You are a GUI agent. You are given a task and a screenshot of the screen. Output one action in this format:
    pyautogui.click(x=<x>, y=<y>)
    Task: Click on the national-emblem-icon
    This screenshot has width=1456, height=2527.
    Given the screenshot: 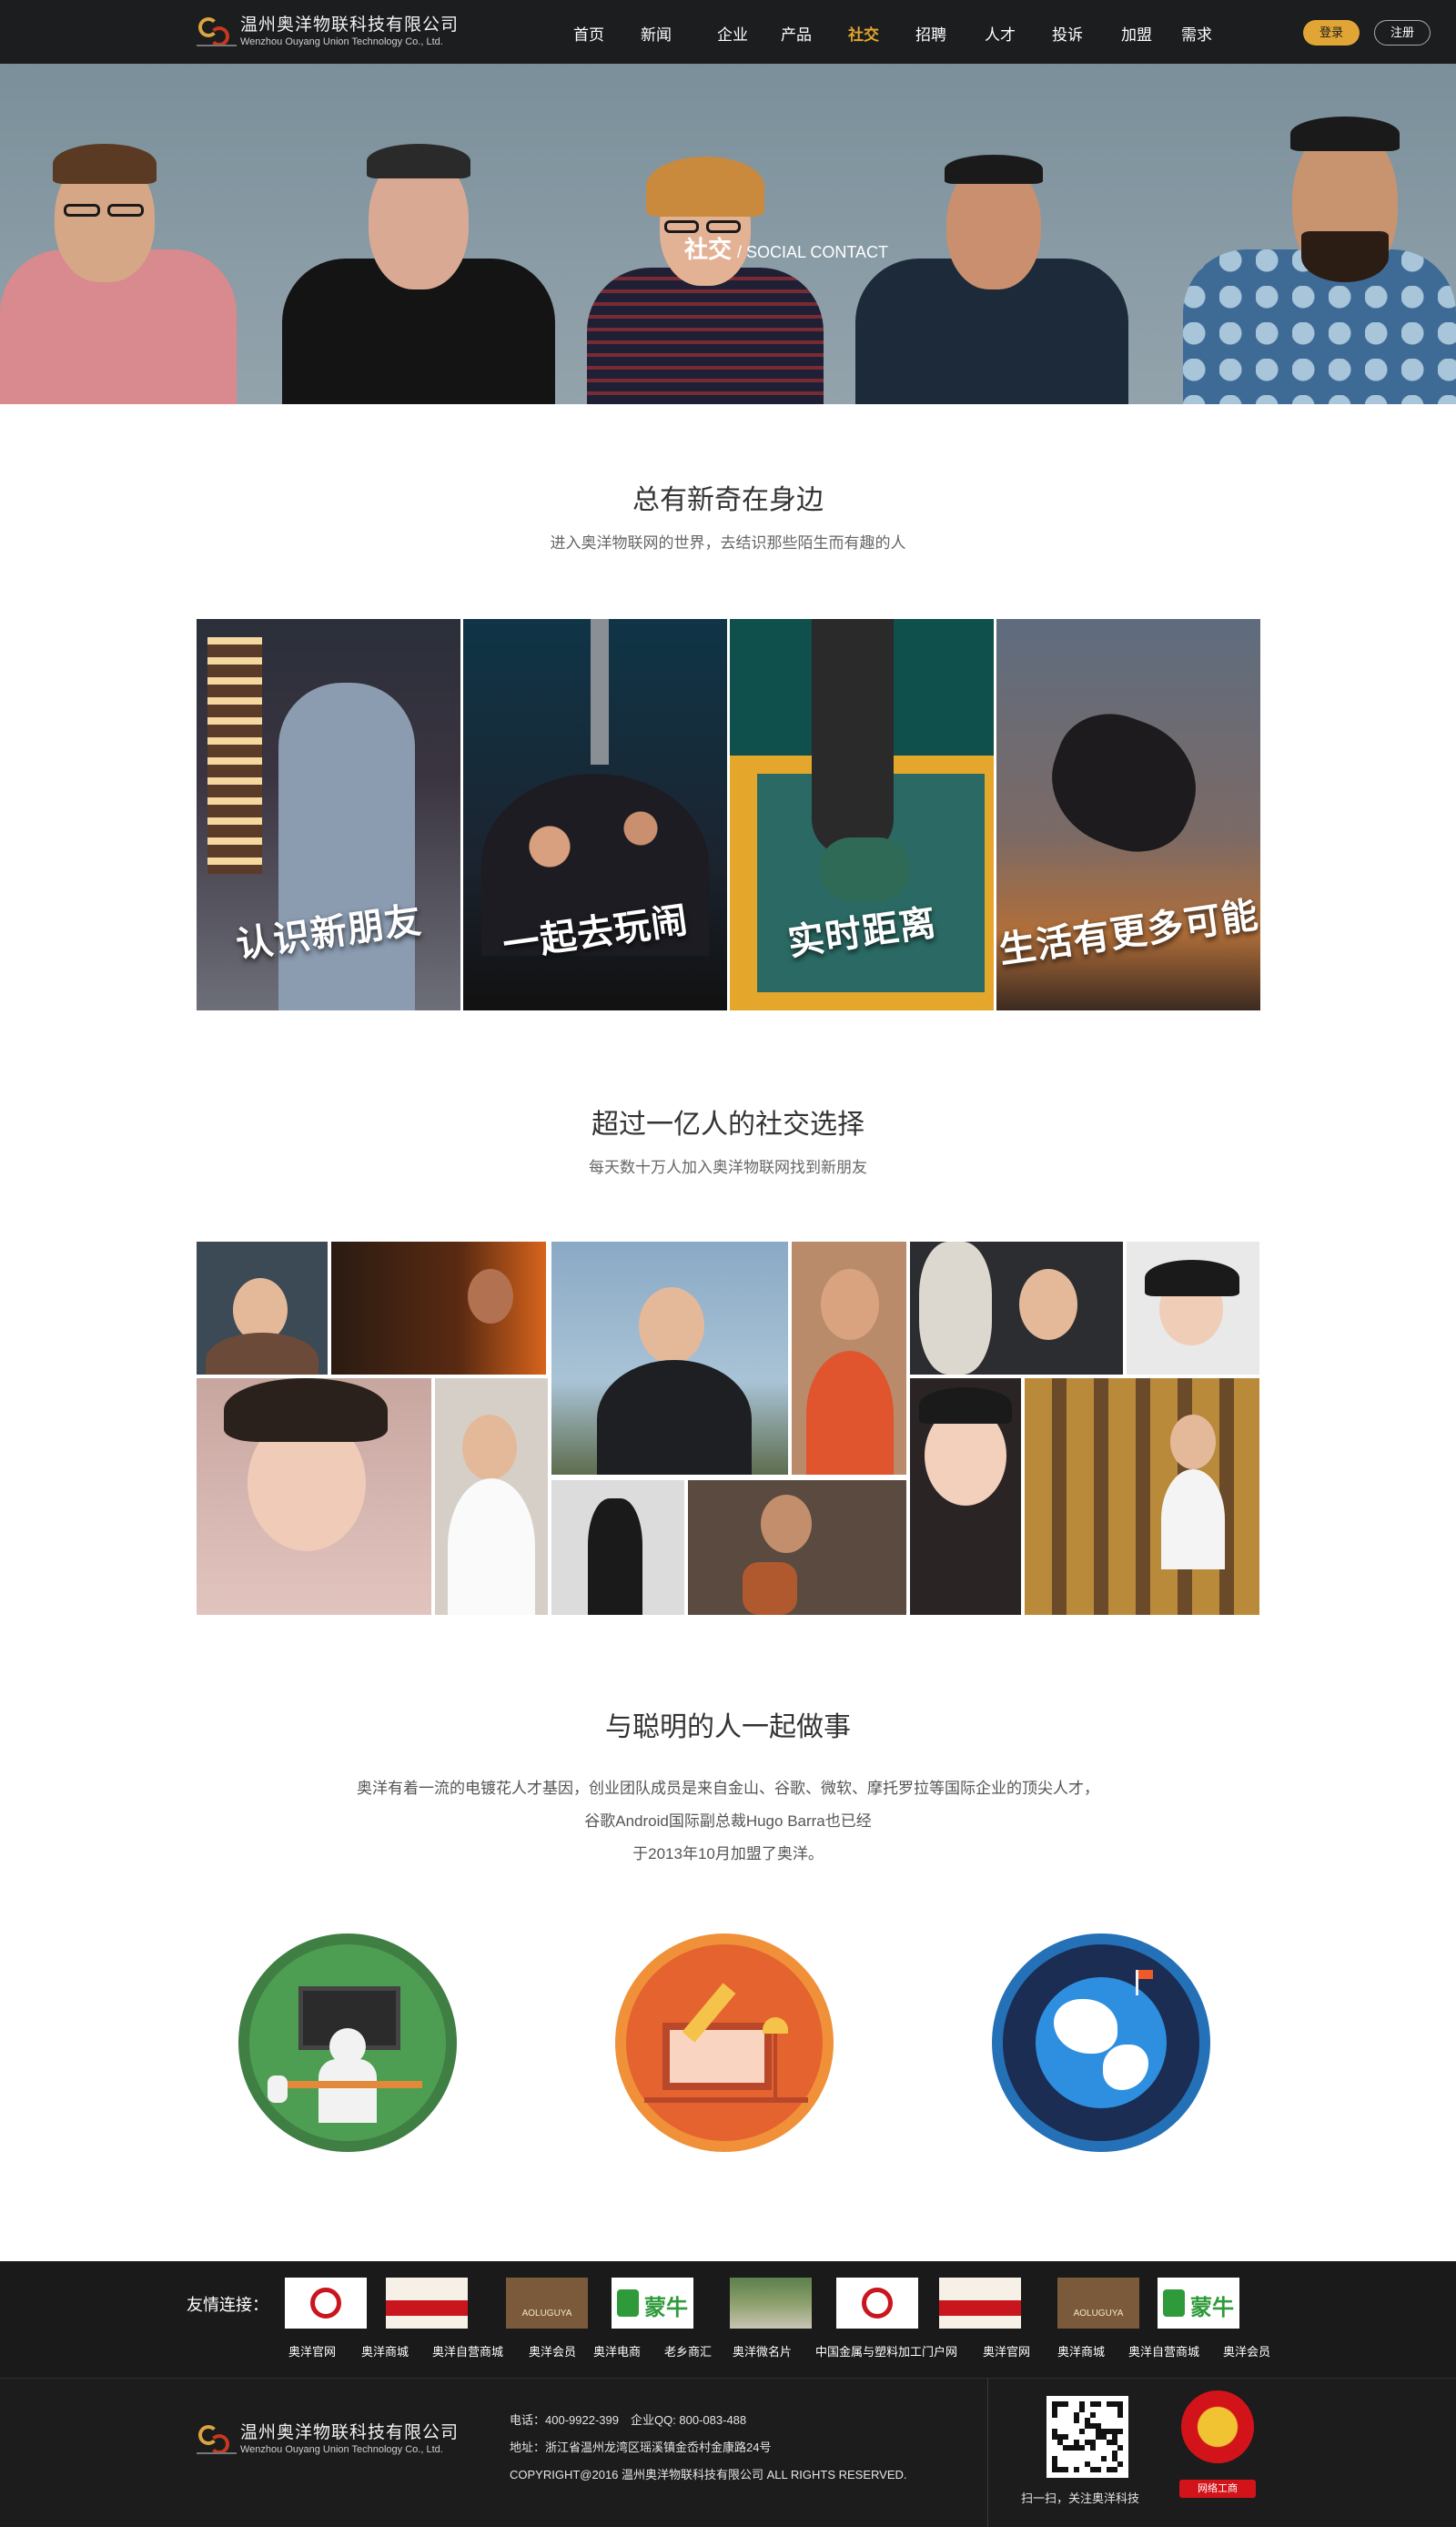 What is the action you would take?
    pyautogui.click(x=1218, y=2426)
    